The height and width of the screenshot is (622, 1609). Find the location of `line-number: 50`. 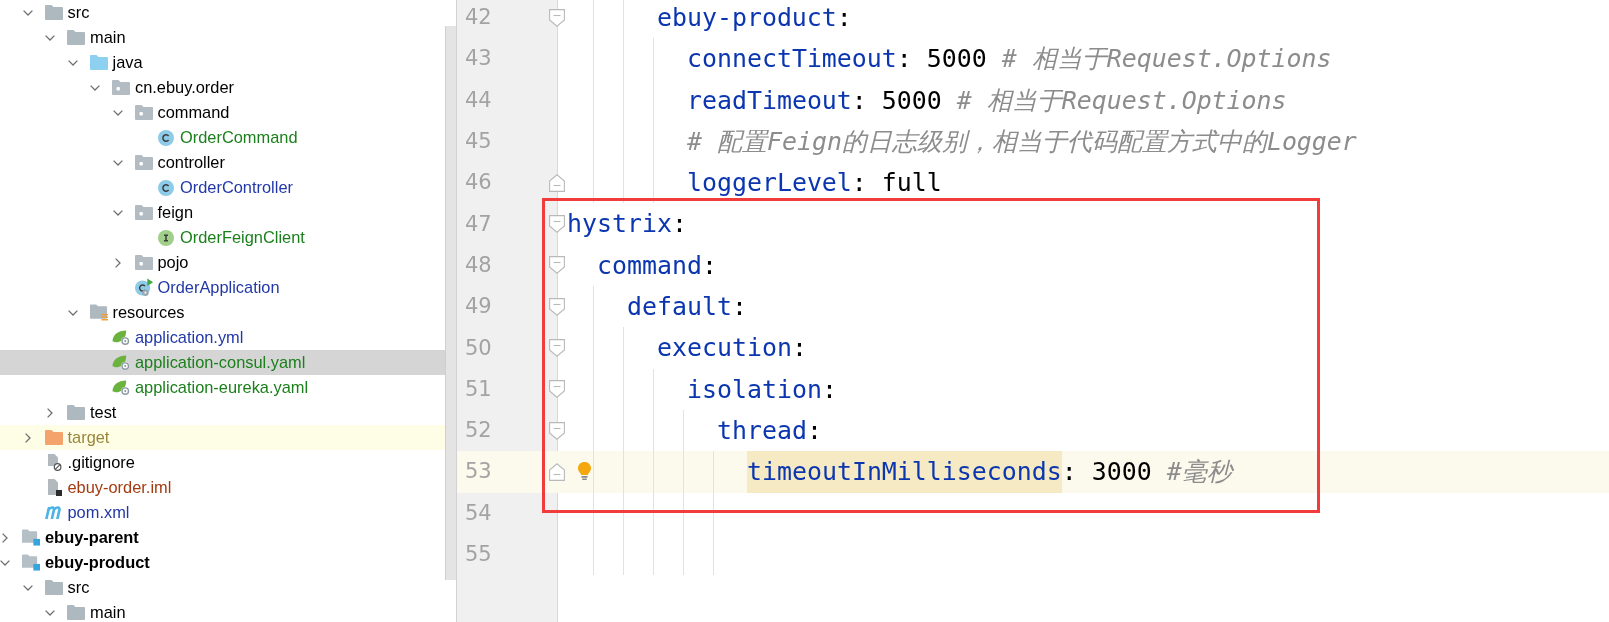

line-number: 50 is located at coordinates (478, 348).